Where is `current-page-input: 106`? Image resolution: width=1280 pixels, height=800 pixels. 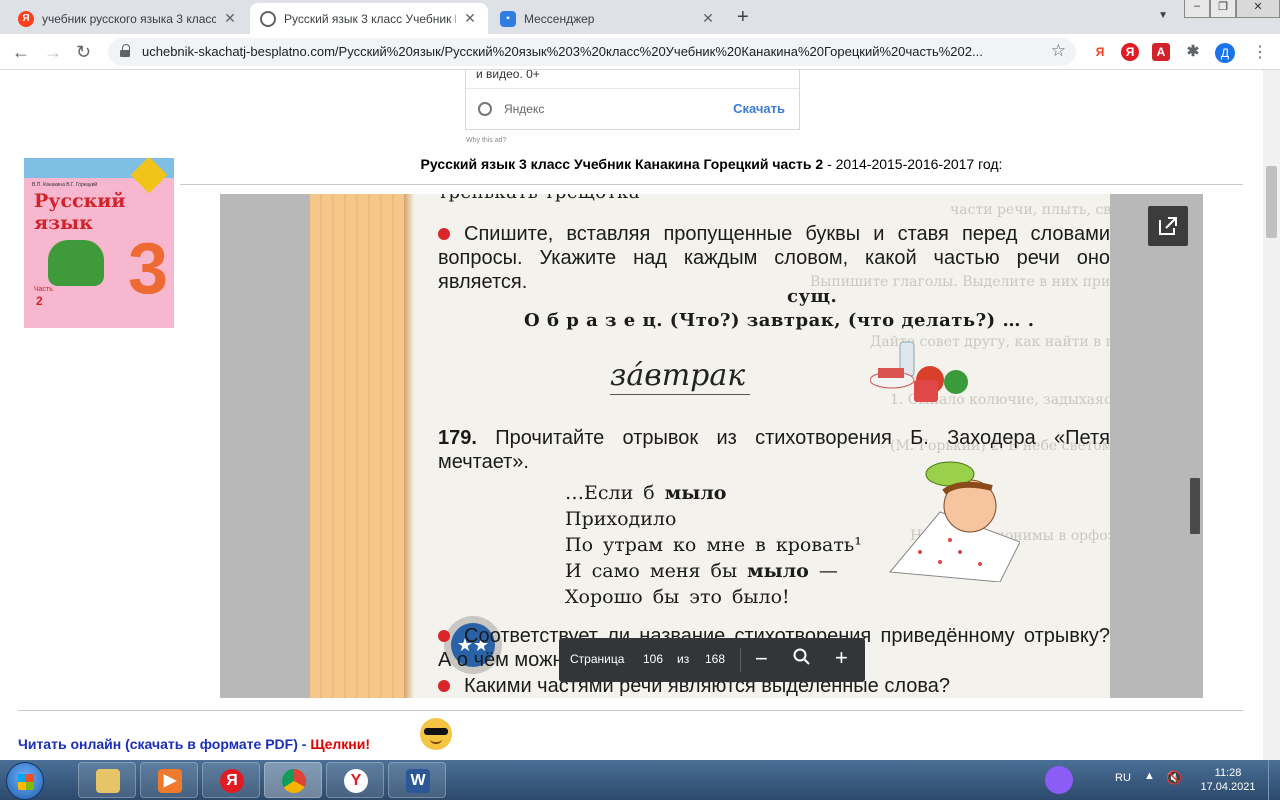 current-page-input: 106 is located at coordinates (653, 659).